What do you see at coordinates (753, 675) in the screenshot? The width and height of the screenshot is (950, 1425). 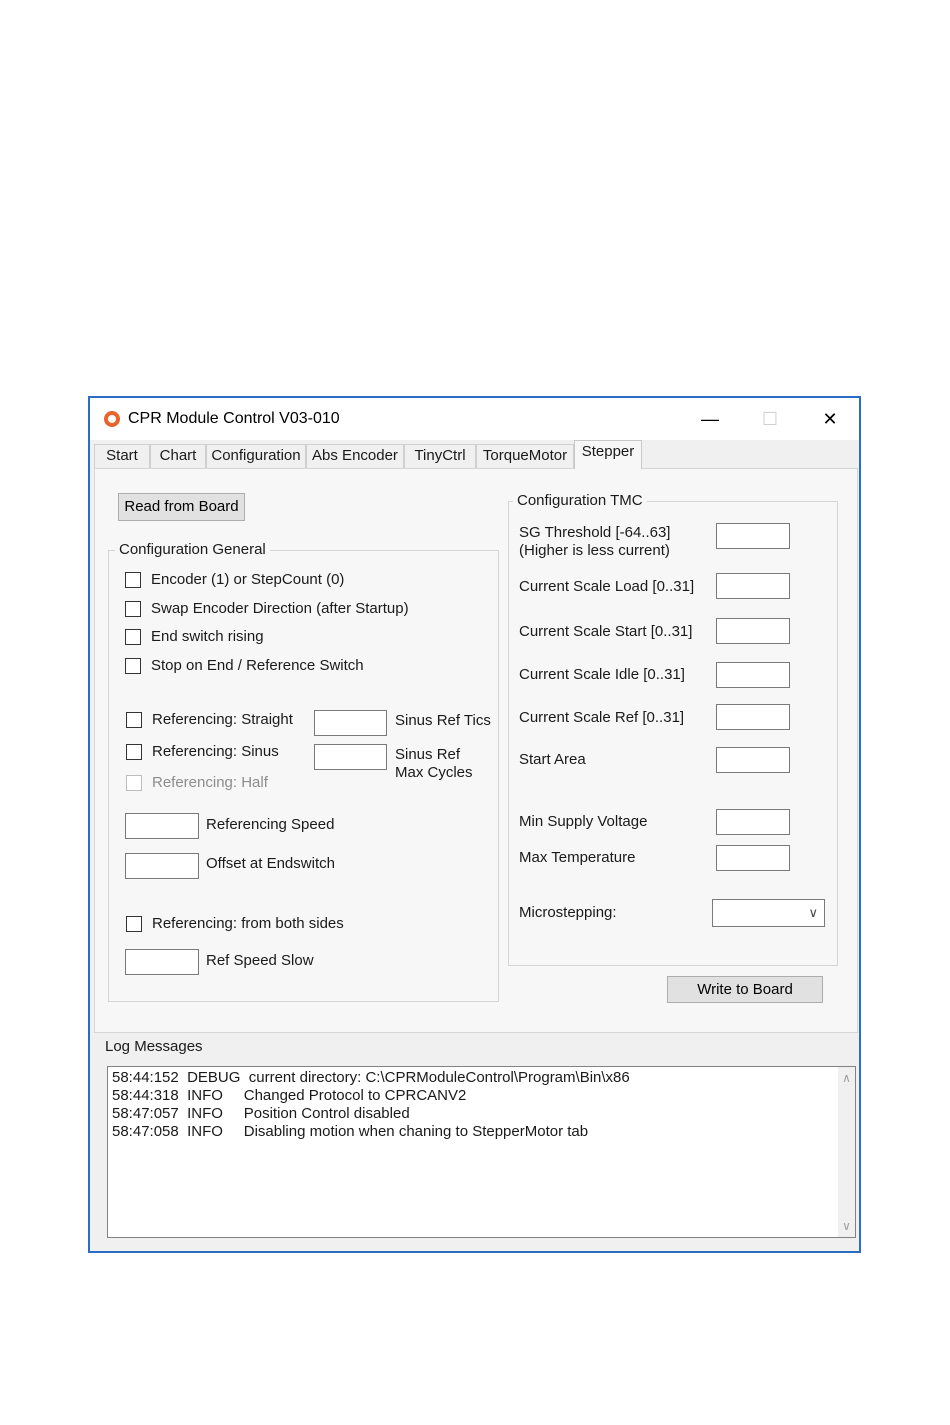 I see `current-scale-idle-input` at bounding box center [753, 675].